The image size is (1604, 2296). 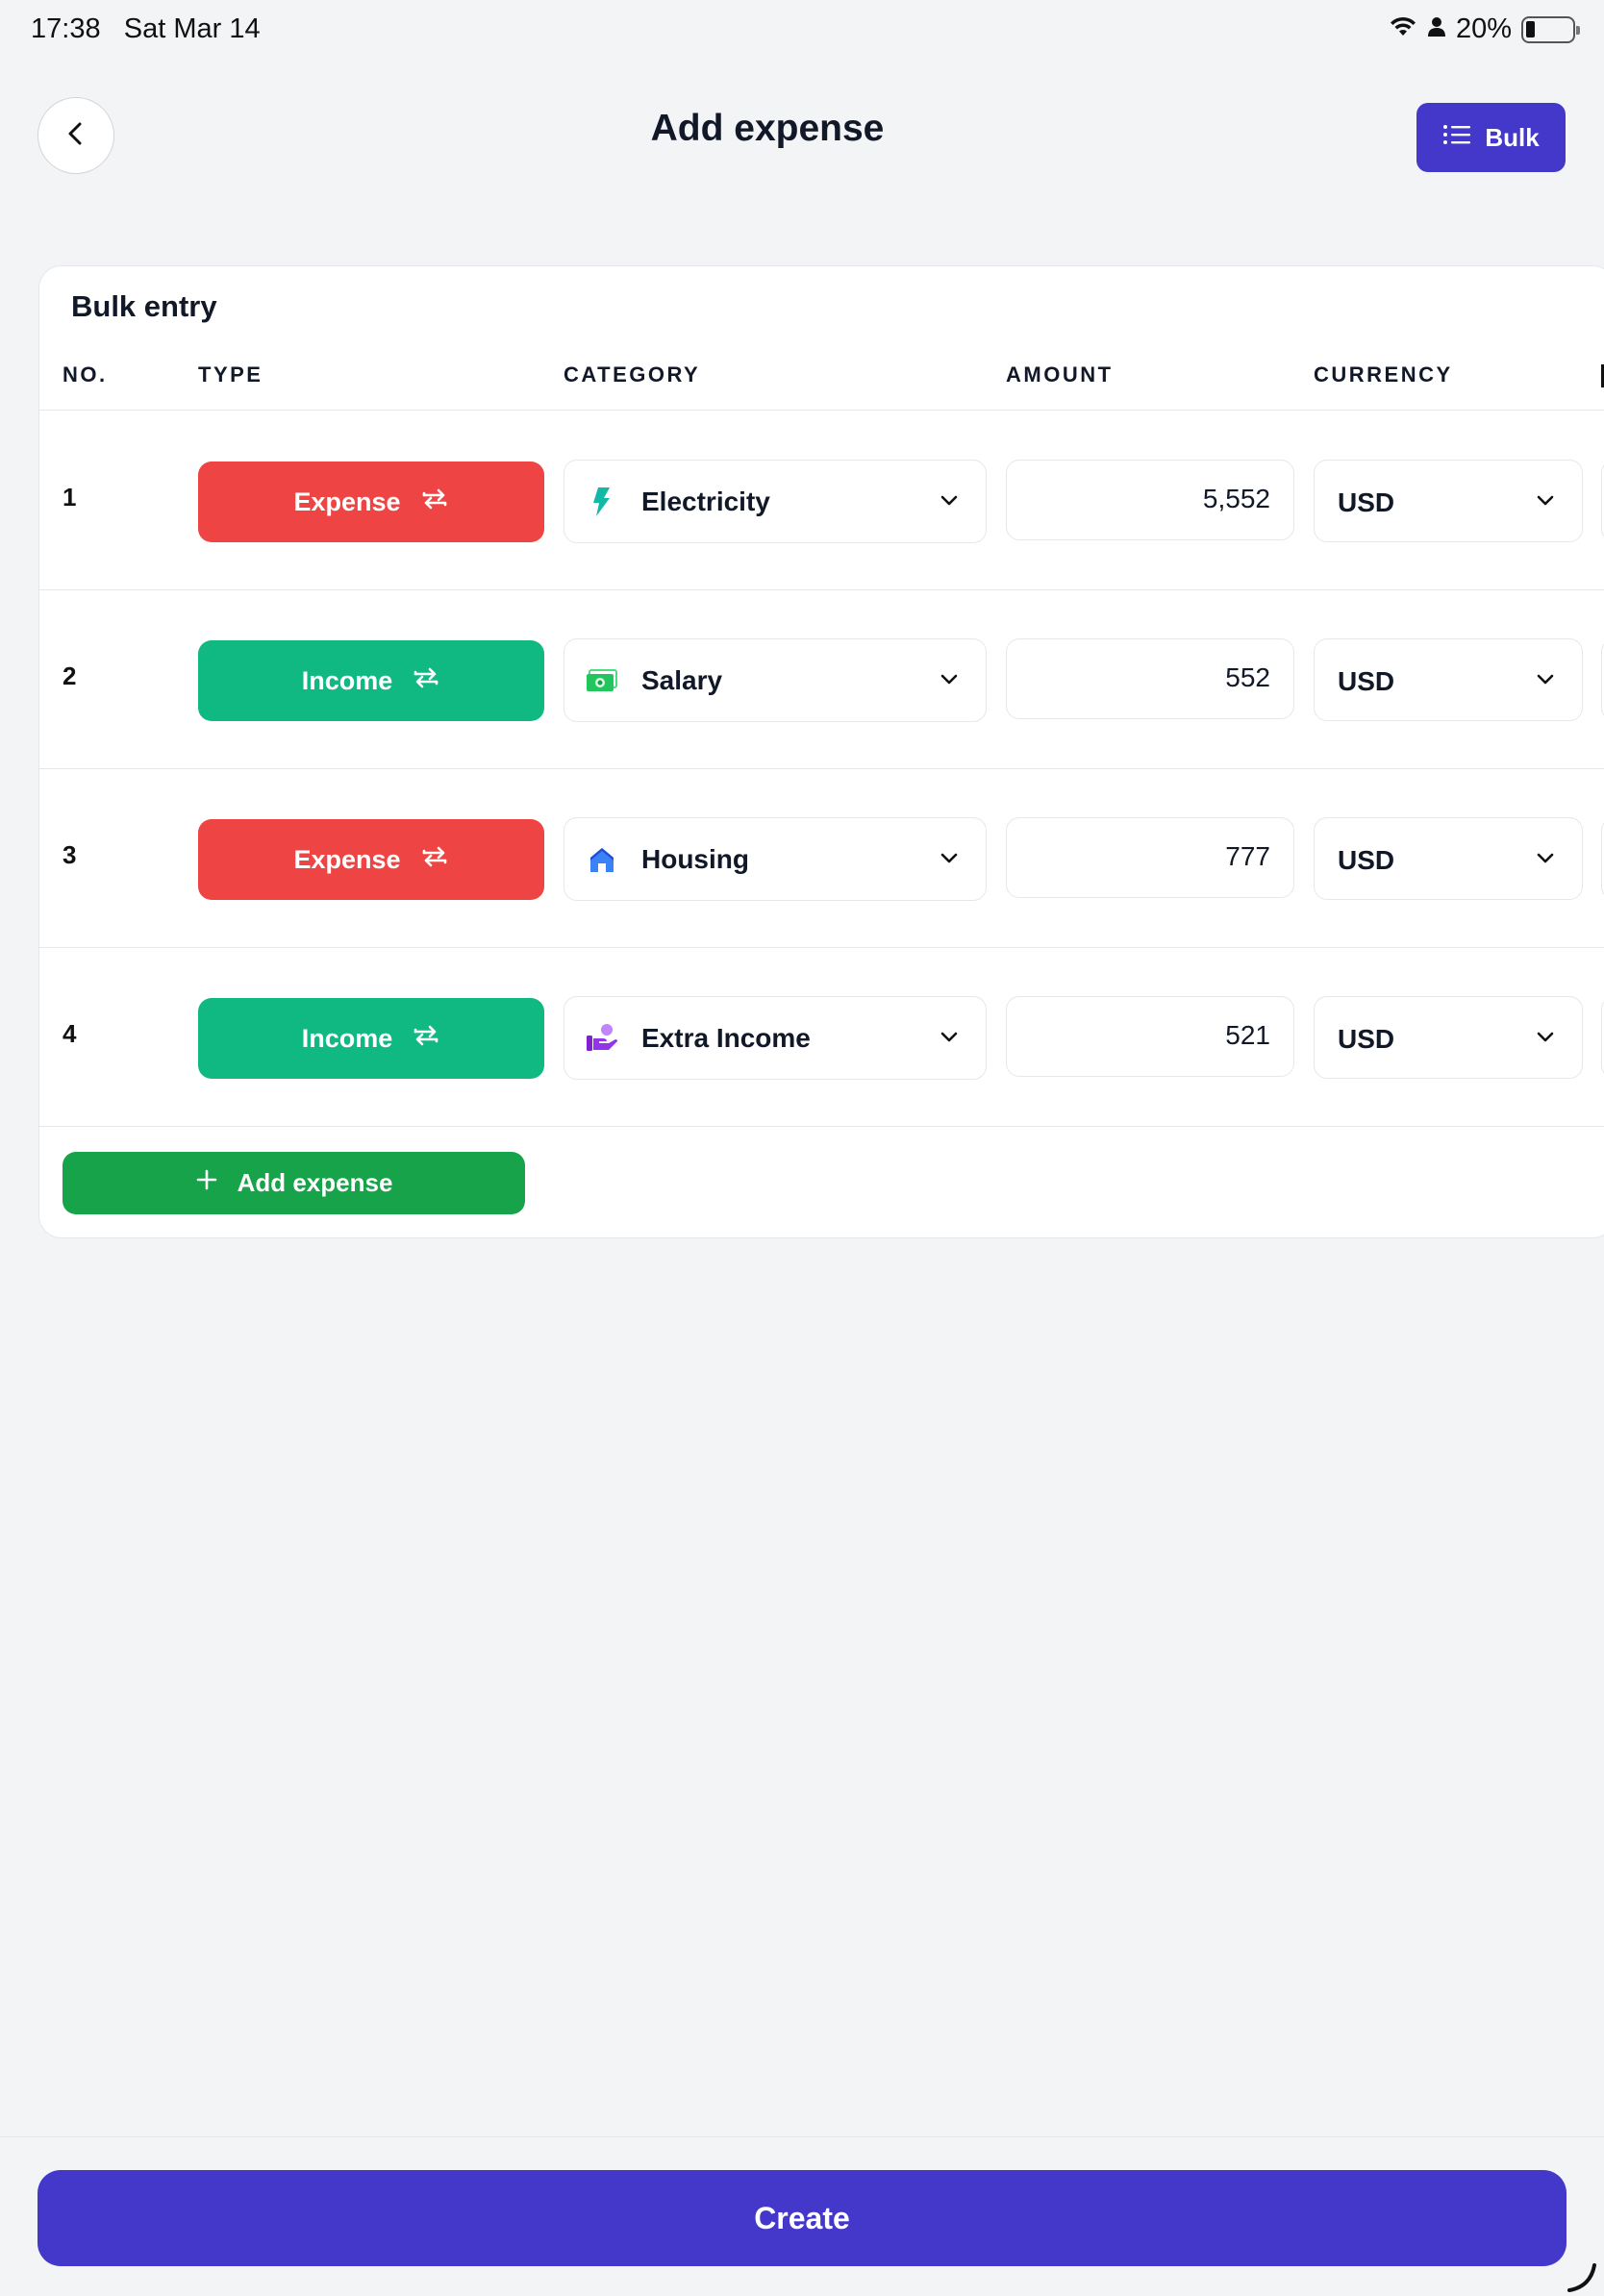 What do you see at coordinates (230, 374) in the screenshot?
I see `column-type: TYPE` at bounding box center [230, 374].